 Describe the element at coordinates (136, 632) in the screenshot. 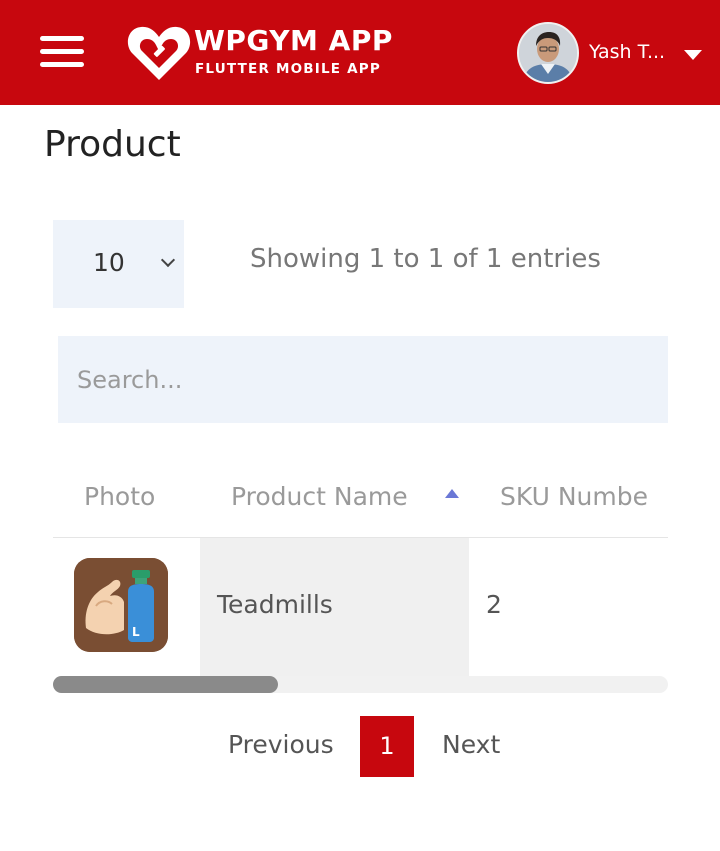

I see `svg-text: L` at that location.